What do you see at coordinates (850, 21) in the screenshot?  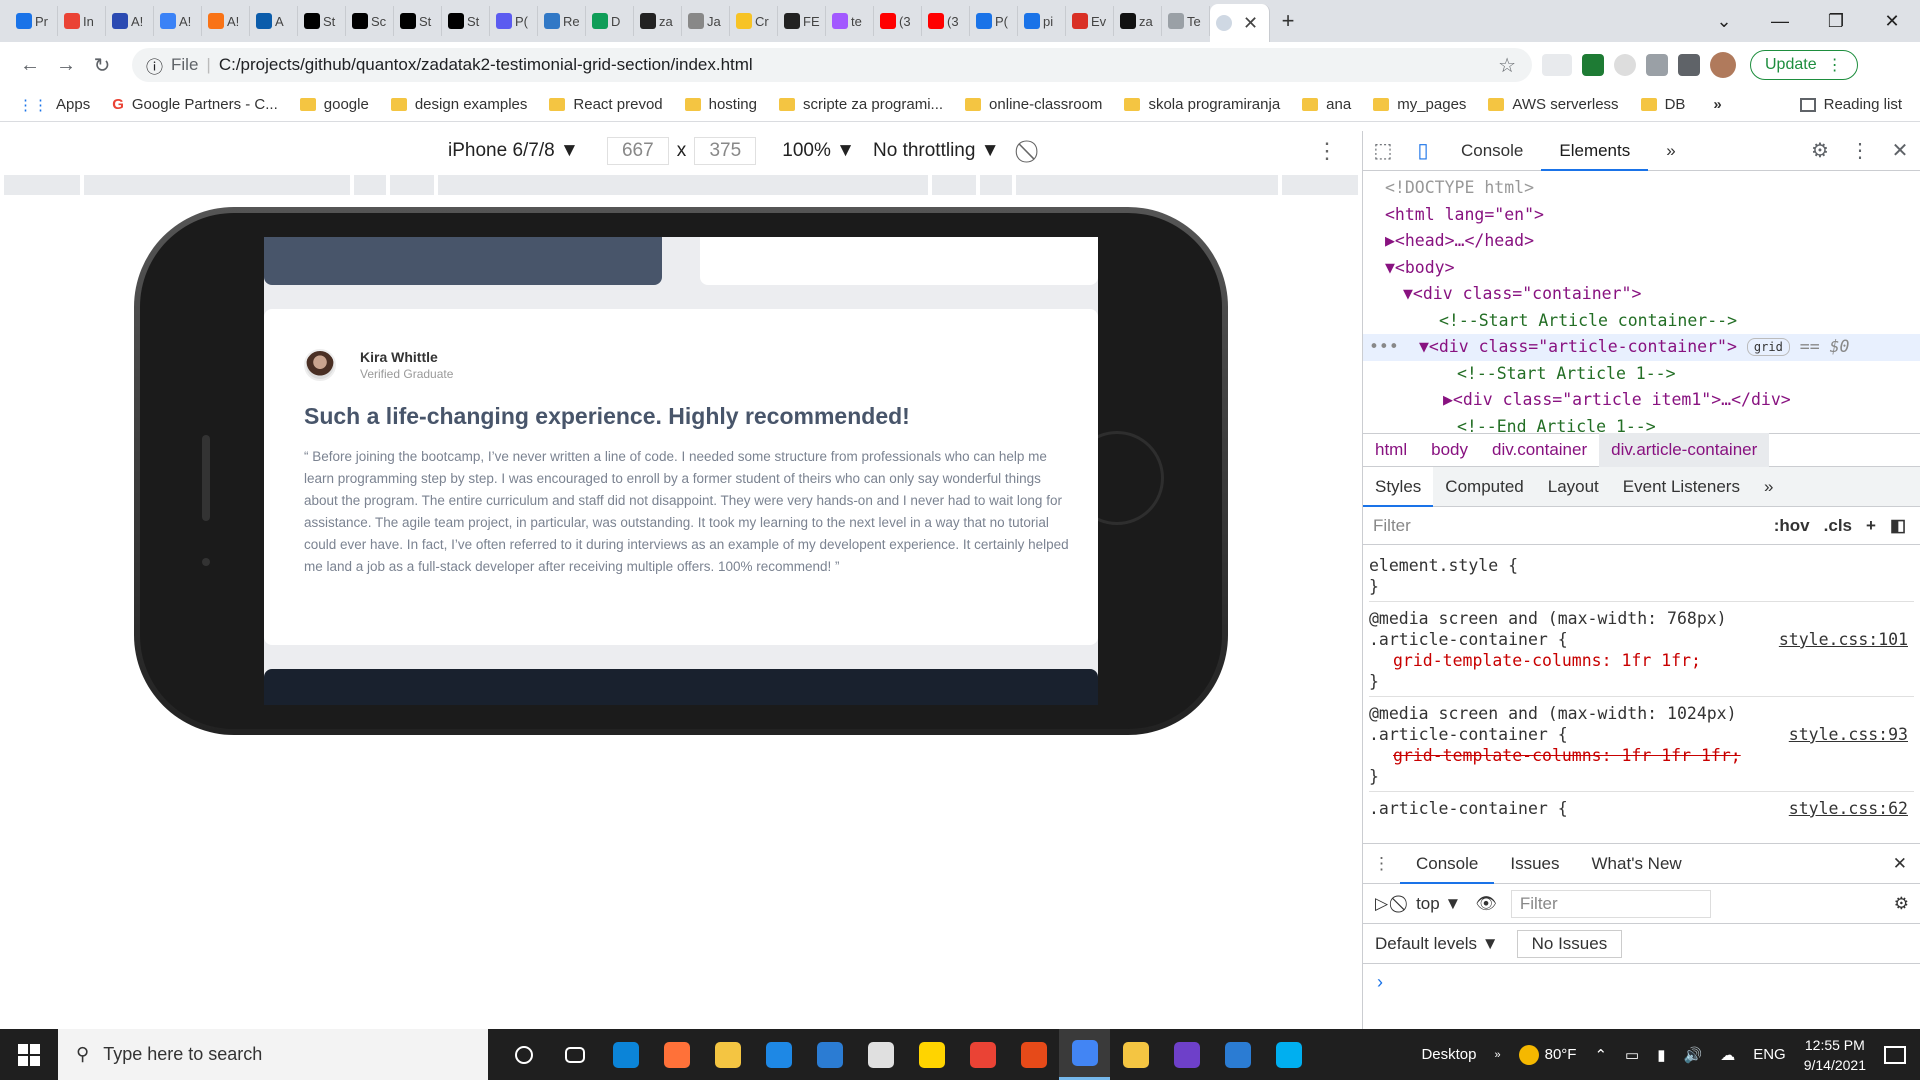 I see `browser-tab: te` at bounding box center [850, 21].